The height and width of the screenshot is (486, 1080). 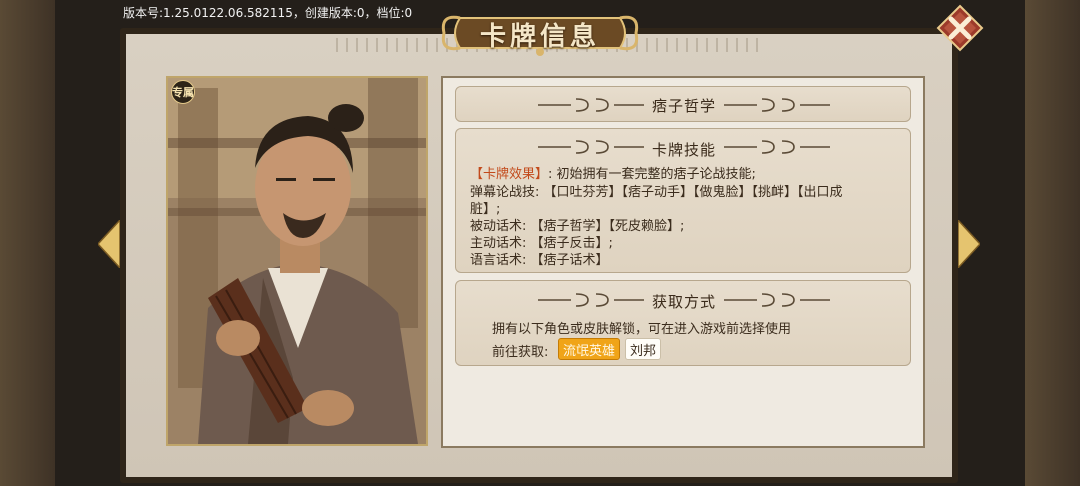 I want to click on previous-card-arrow-icon, so click(x=109, y=244).